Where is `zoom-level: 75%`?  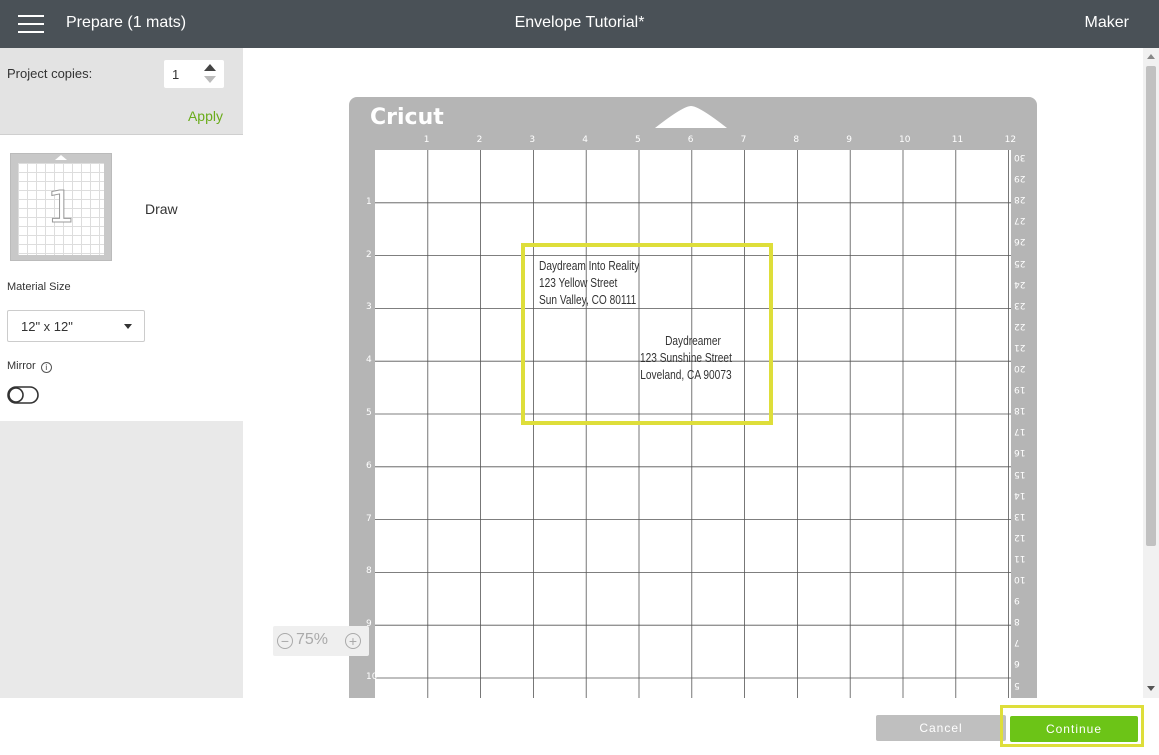 zoom-level: 75% is located at coordinates (312, 639).